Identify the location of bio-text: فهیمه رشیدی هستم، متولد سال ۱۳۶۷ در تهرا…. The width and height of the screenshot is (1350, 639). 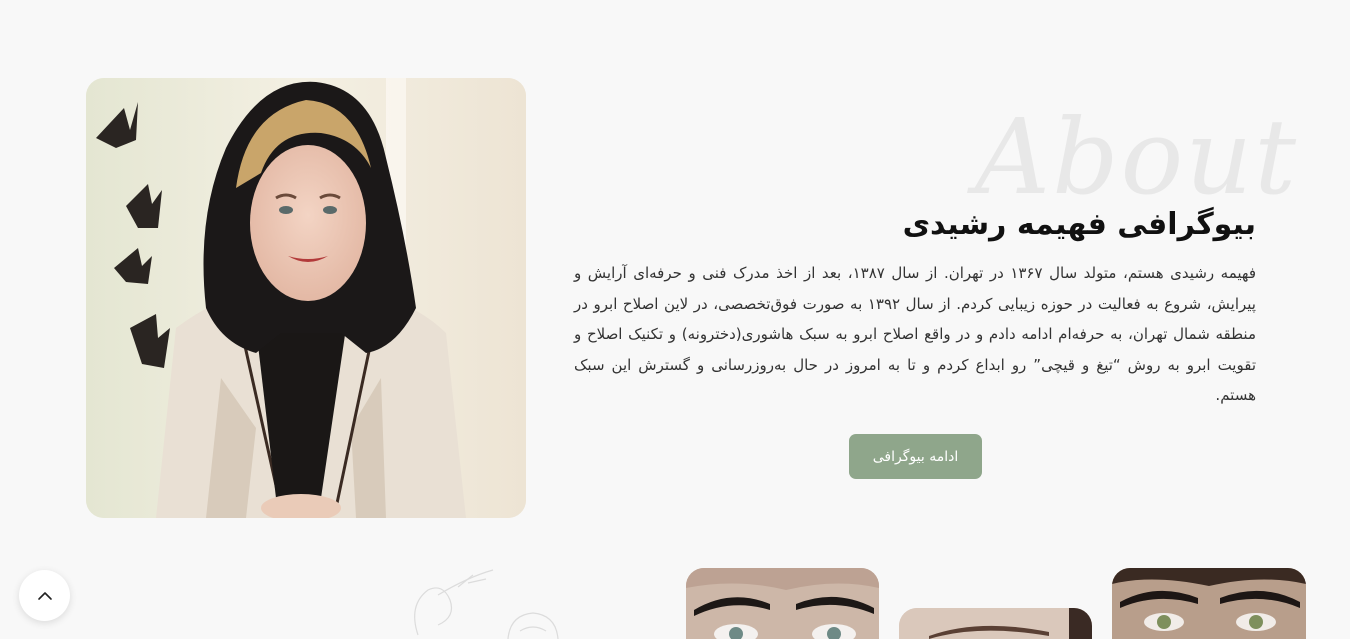
(915, 334).